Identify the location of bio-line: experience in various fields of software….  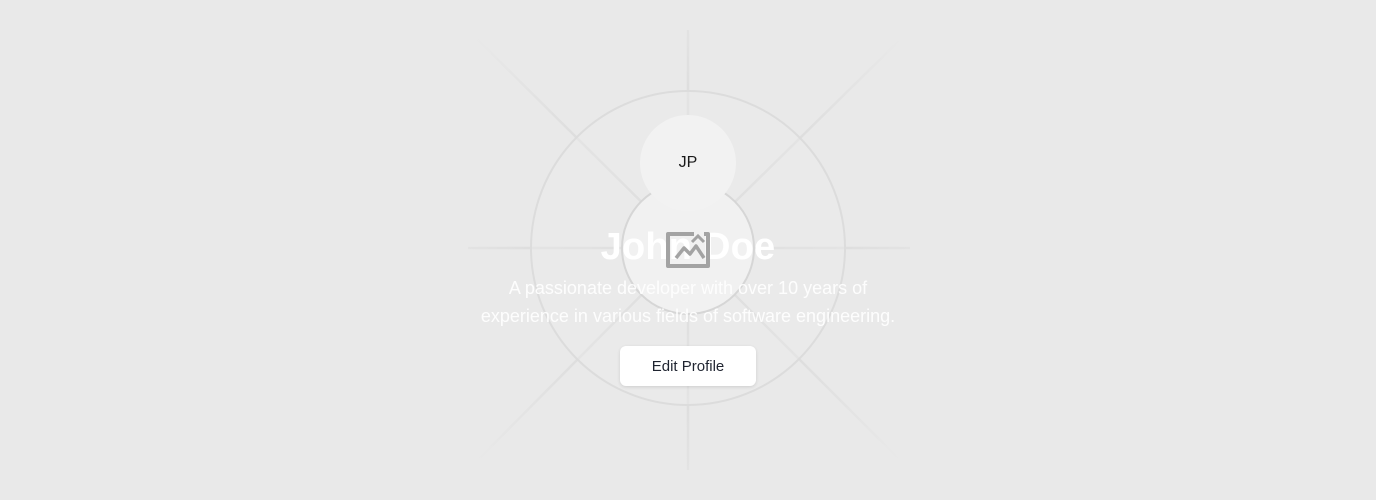
(688, 316).